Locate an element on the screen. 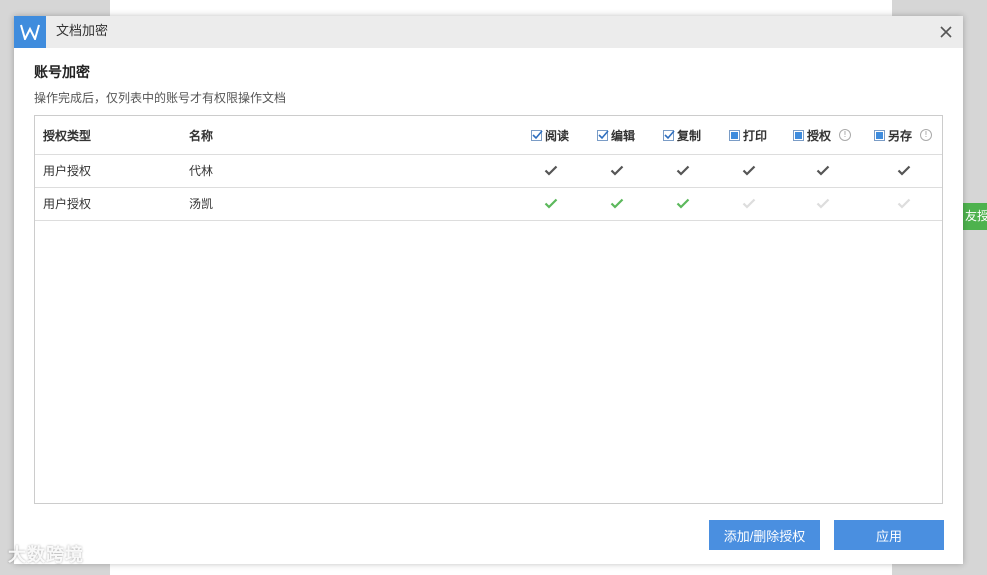  checkbox-authorize is located at coordinates (798, 135).